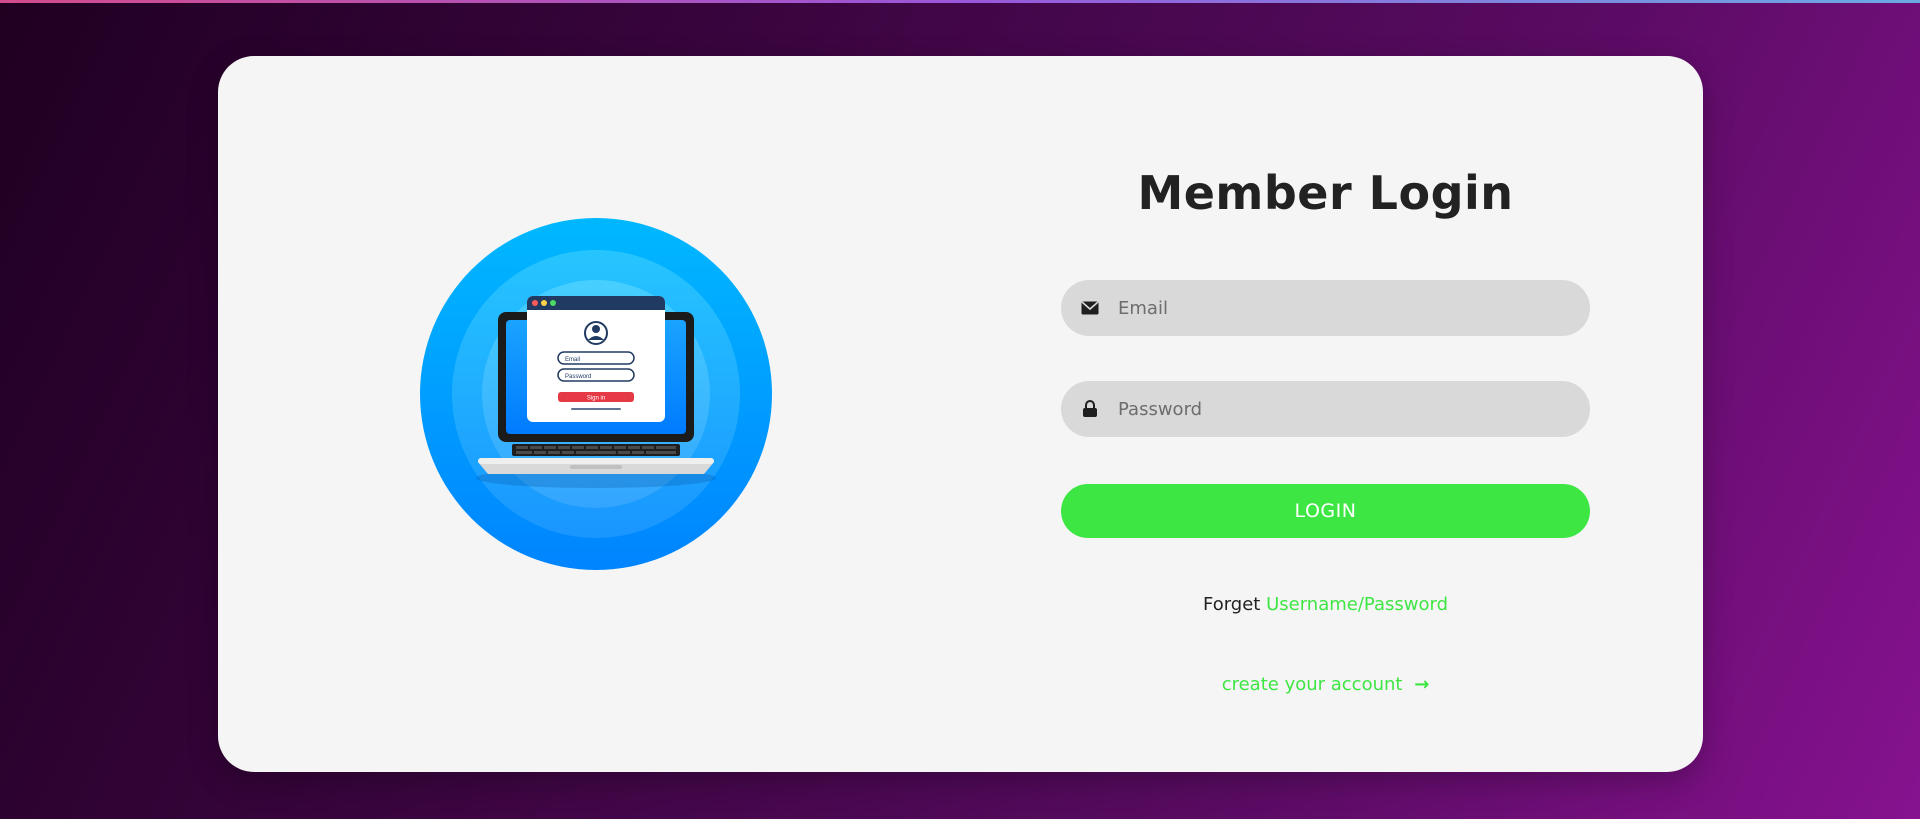 Image resolution: width=1920 pixels, height=819 pixels. Describe the element at coordinates (596, 394) in the screenshot. I see `laptop-login-illustration: Email Password Sign in` at that location.